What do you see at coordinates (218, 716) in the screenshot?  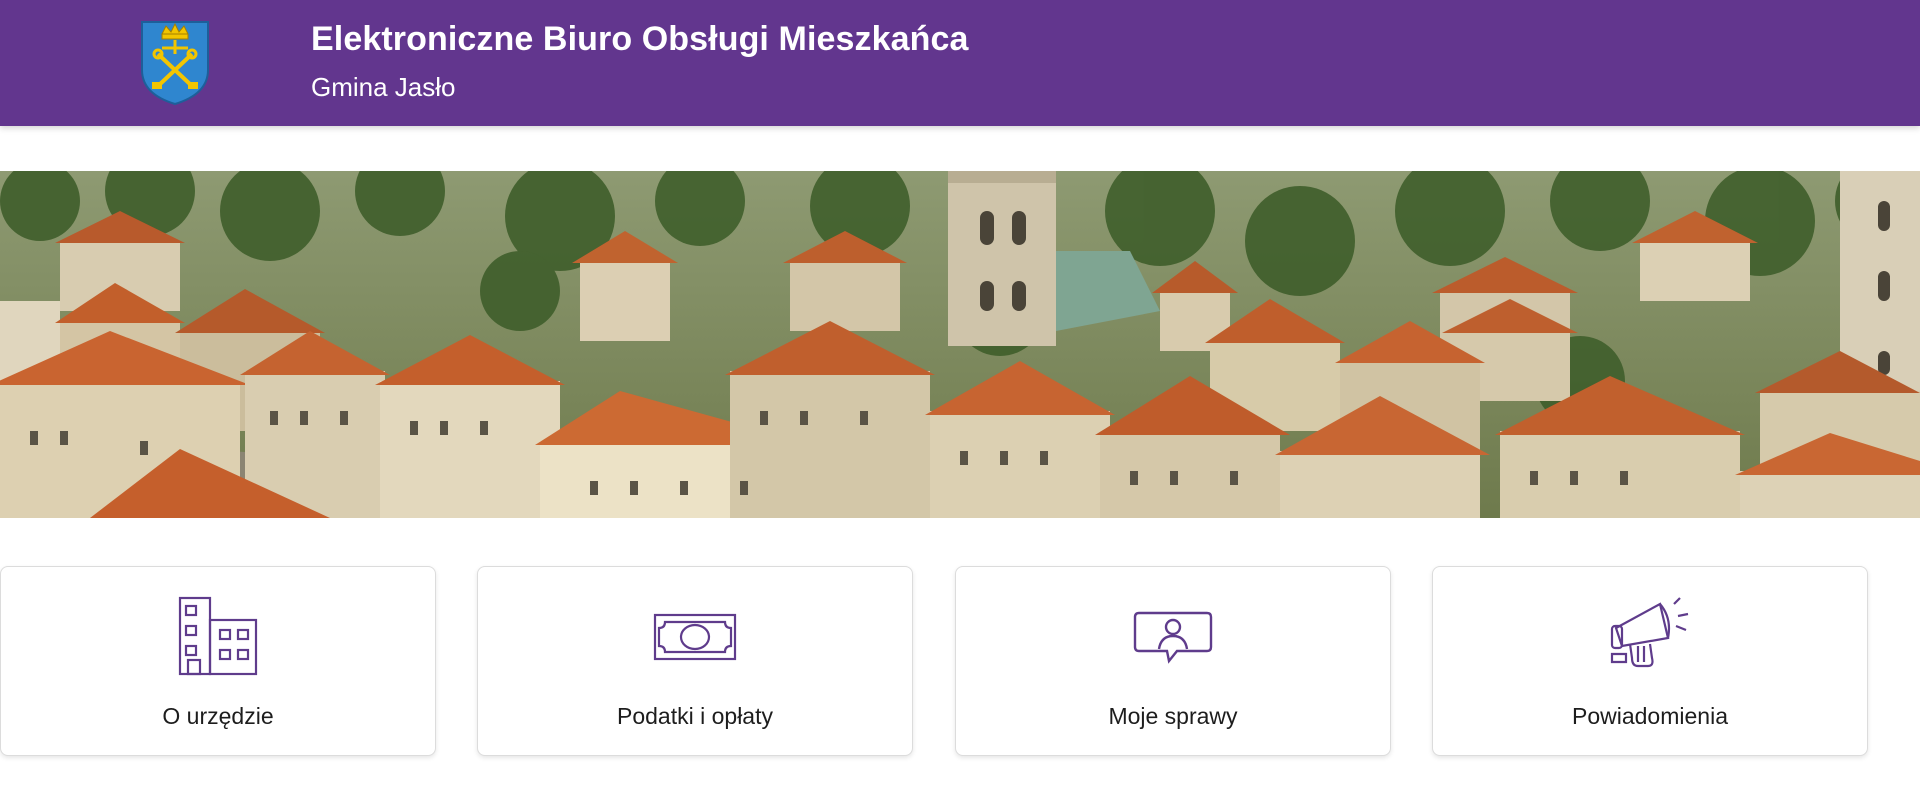 I see `tile-label: O urzędzie` at bounding box center [218, 716].